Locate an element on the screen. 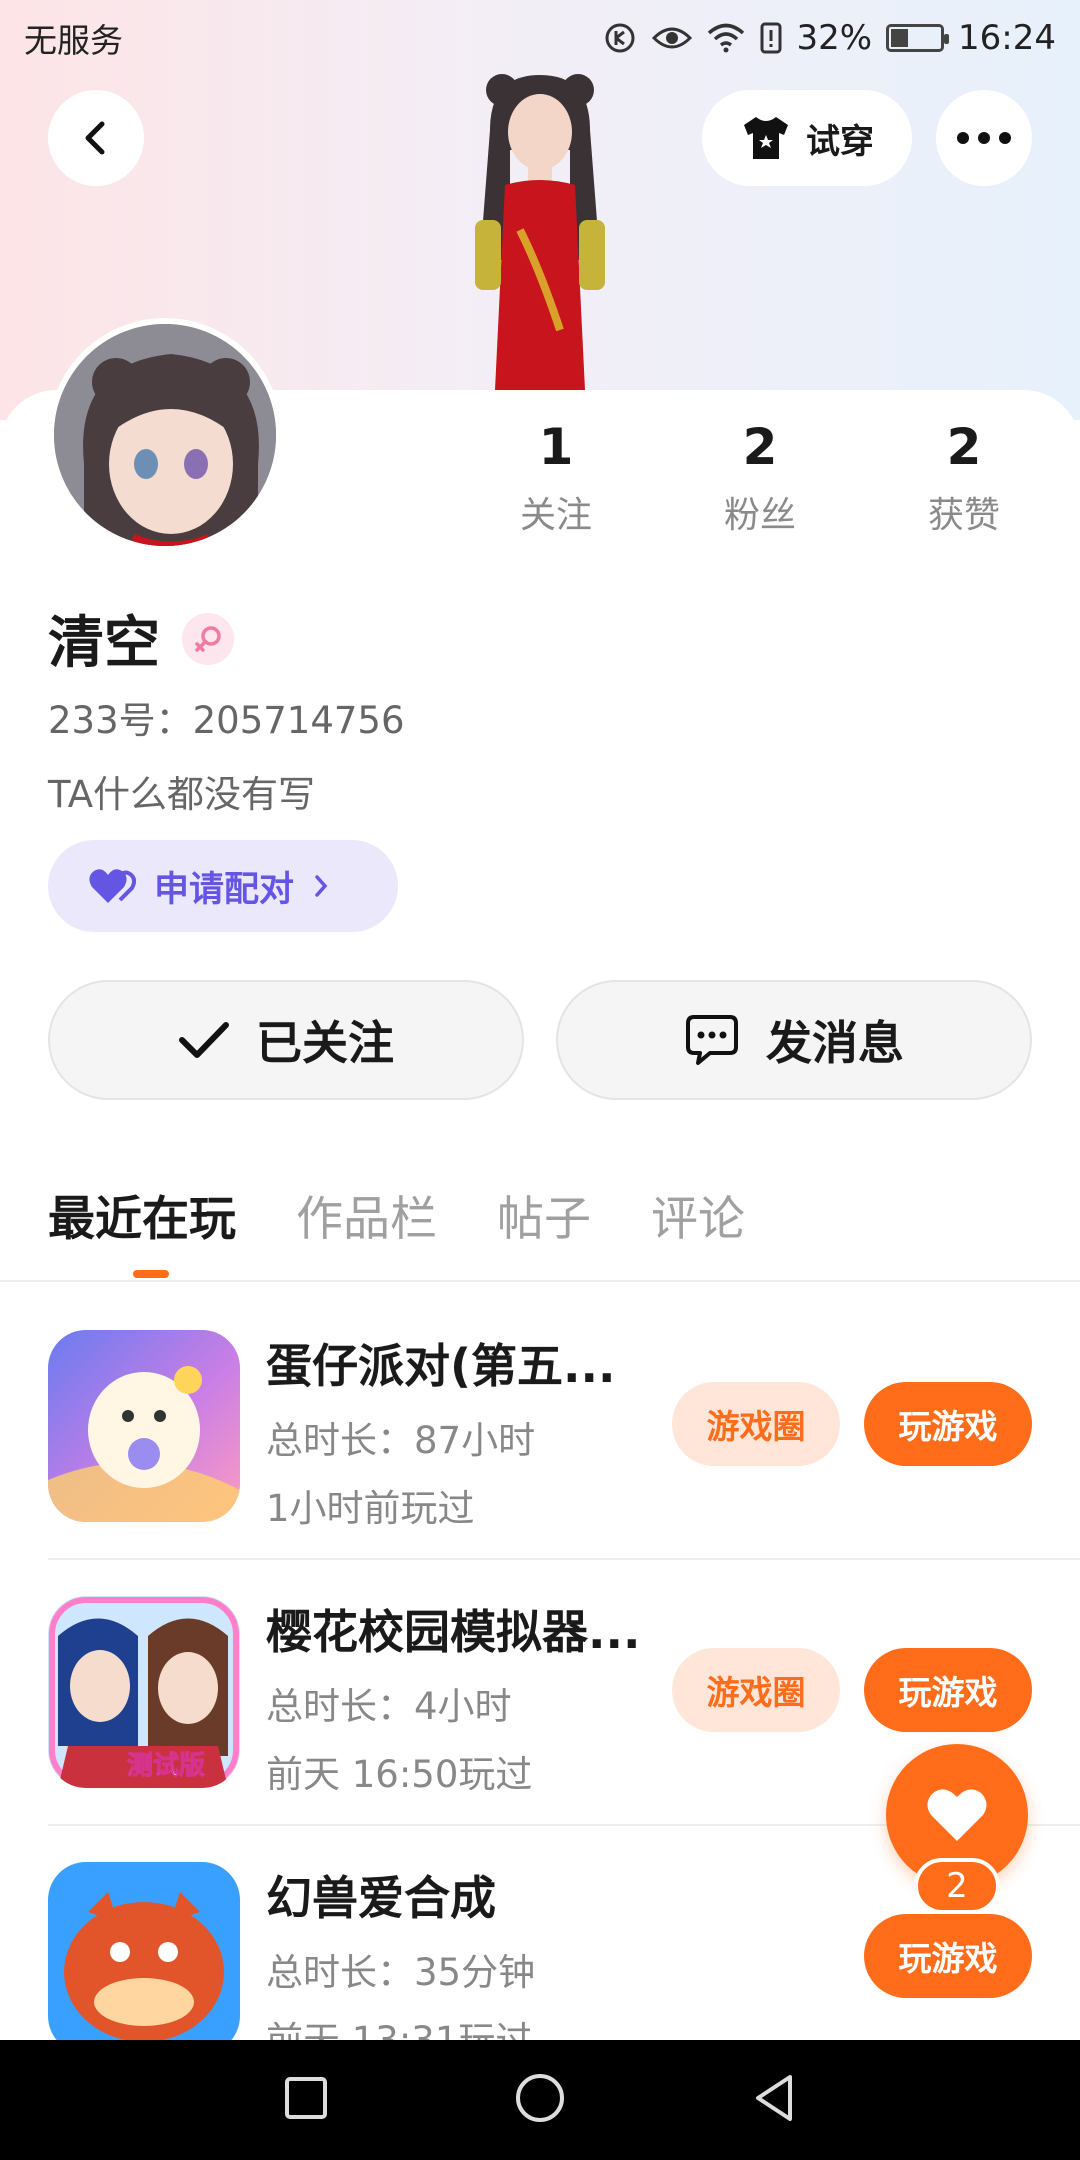 The height and width of the screenshot is (2160, 1080). send-message-button: 发消息 is located at coordinates (794, 1040).